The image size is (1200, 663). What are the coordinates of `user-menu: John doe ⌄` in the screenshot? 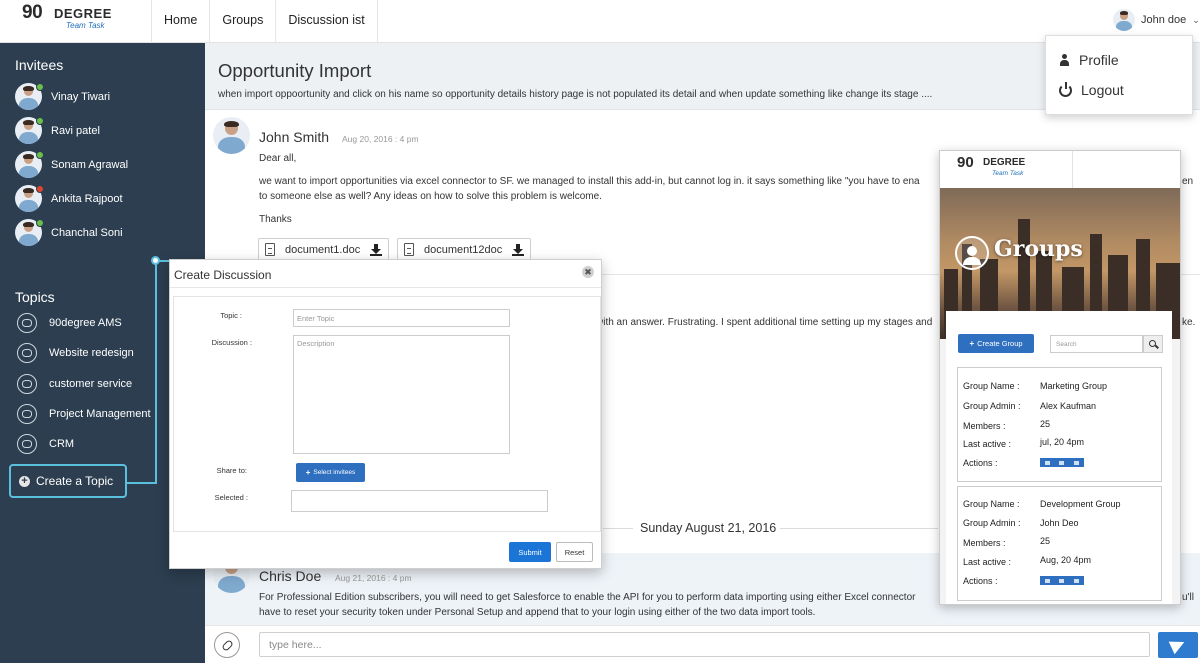 It's located at (1156, 20).